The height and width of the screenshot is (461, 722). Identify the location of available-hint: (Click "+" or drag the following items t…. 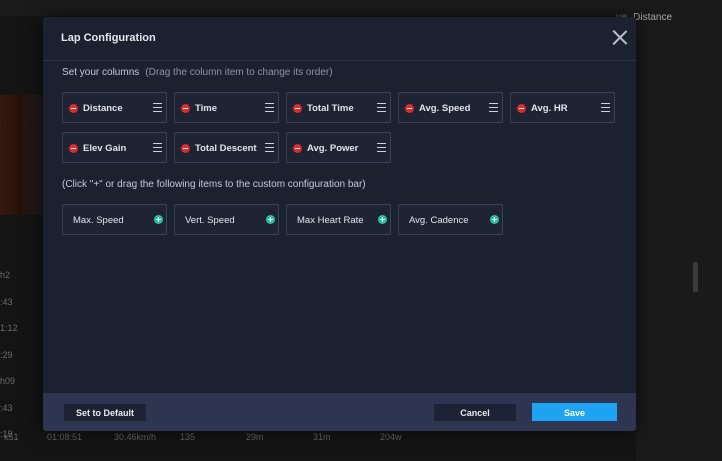
(214, 184).